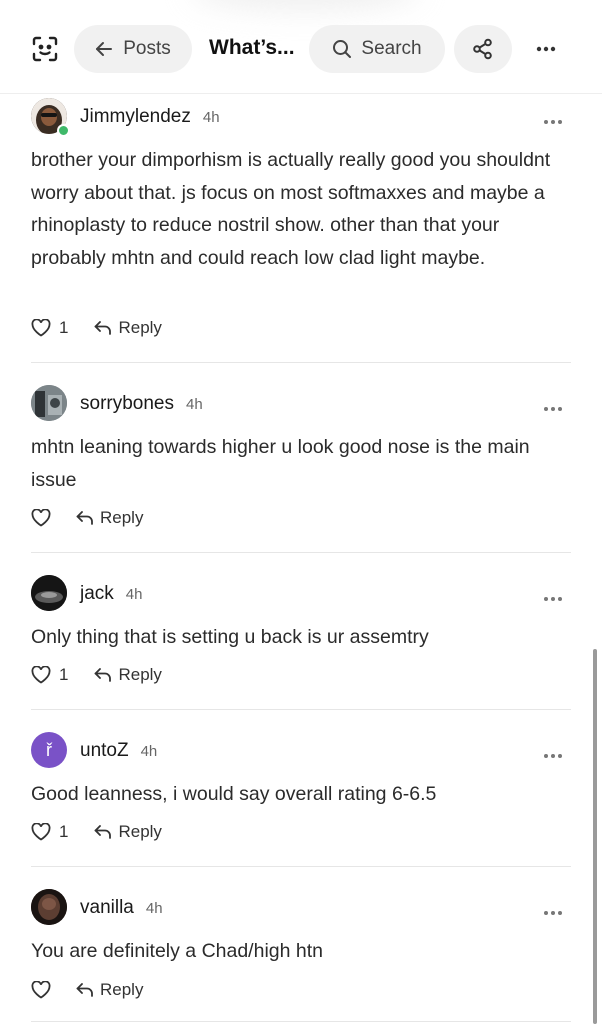 Image resolution: width=602 pixels, height=1024 pixels. Describe the element at coordinates (111, 594) in the screenshot. I see `comment-author: jack 4h` at that location.